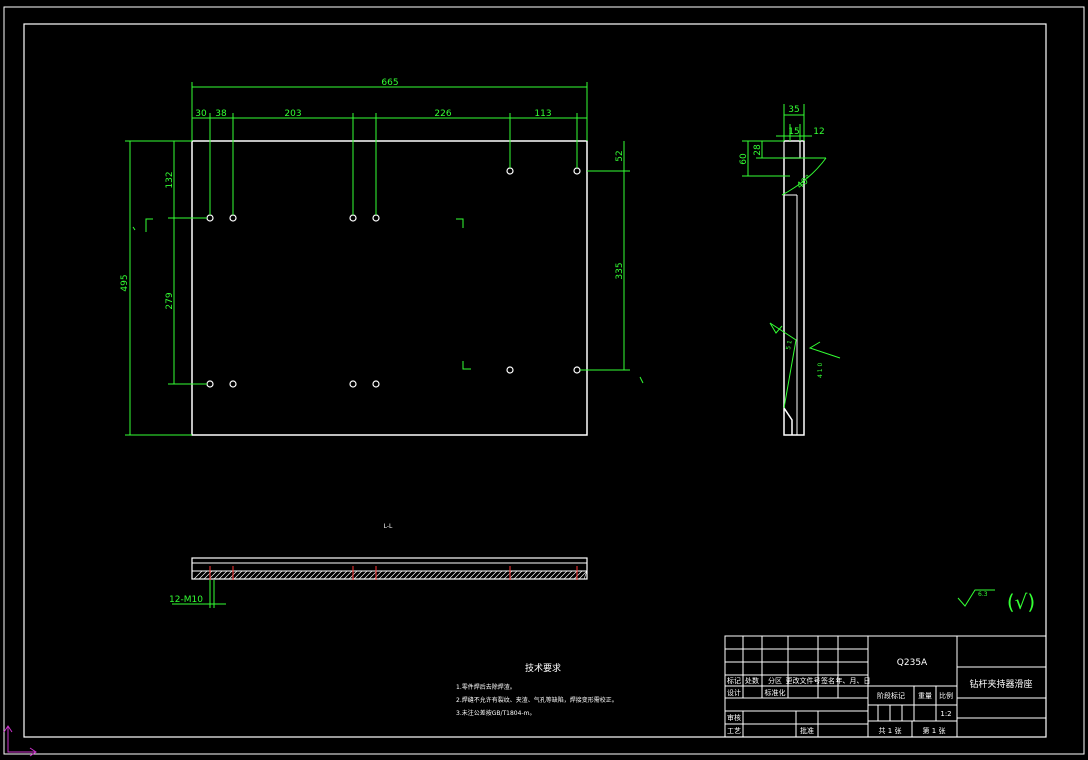 This screenshot has height=760, width=1088. Describe the element at coordinates (820, 370) in the screenshot. I see `weld-note-b: 4 1 0` at that location.